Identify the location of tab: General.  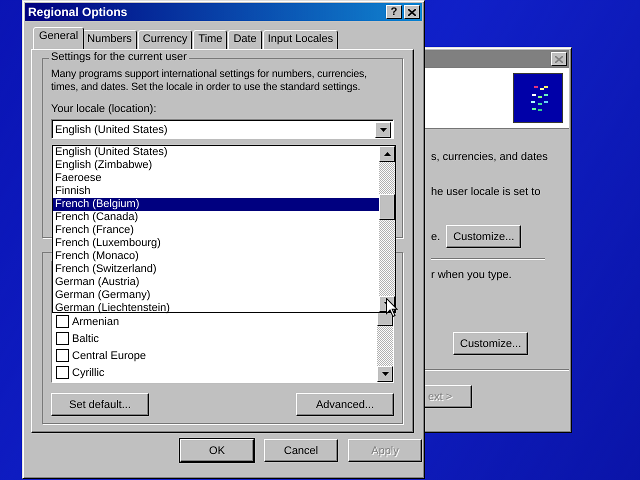
(58, 38).